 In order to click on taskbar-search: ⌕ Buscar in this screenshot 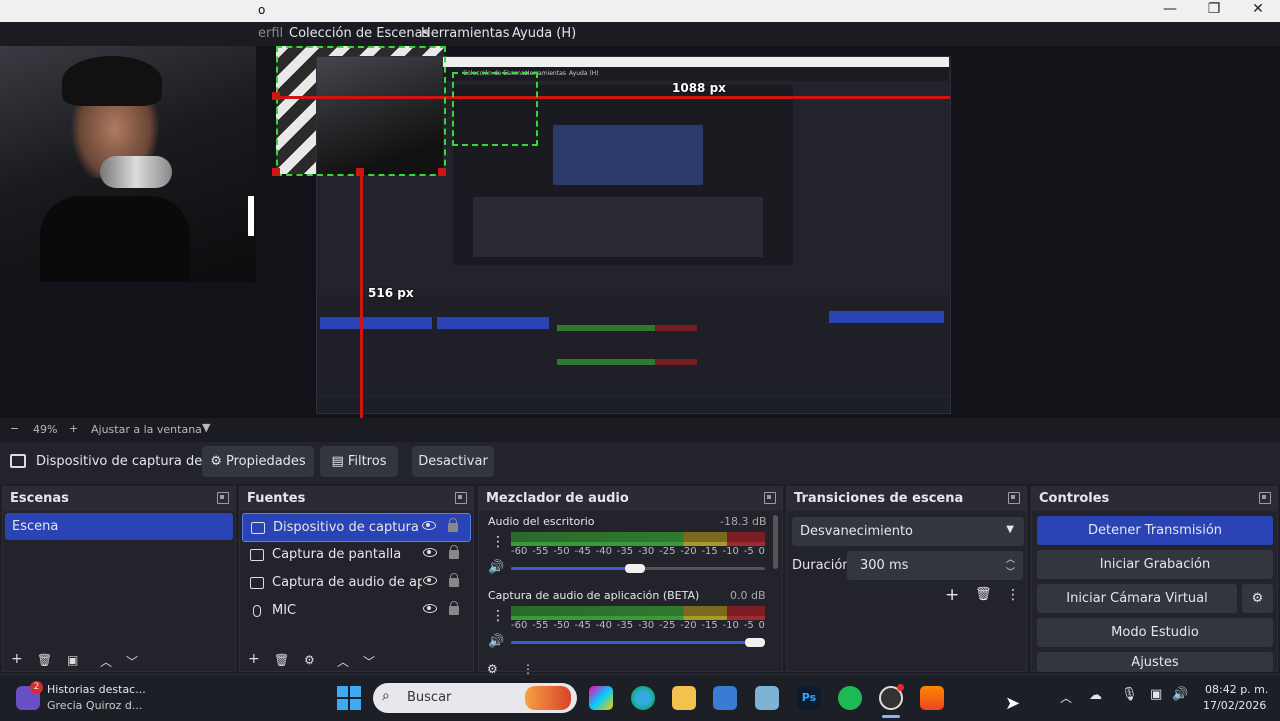, I will do `click(475, 698)`.